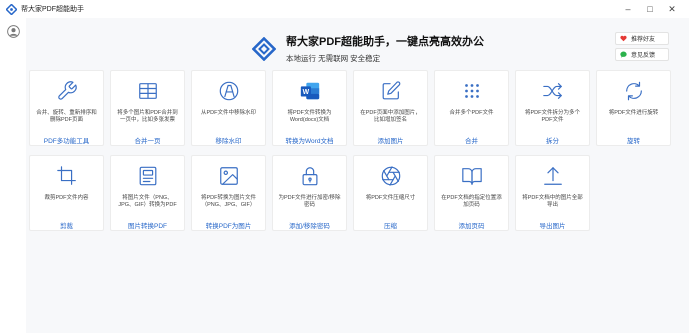  I want to click on tool-card-name: 合并一页, so click(147, 141).